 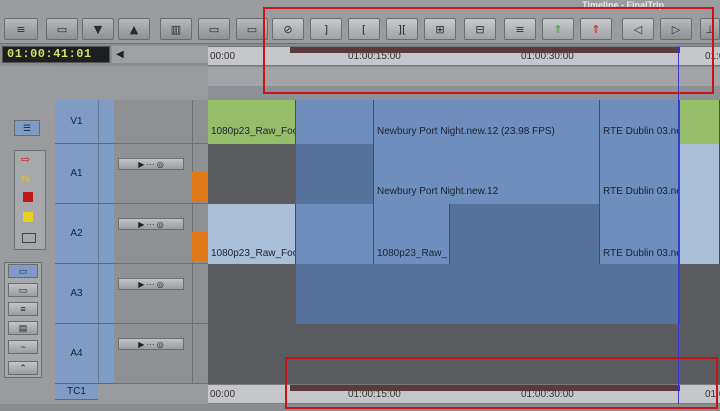 I want to click on clip-a2-raw-2: 1080p23_Raw_, so click(x=412, y=234).